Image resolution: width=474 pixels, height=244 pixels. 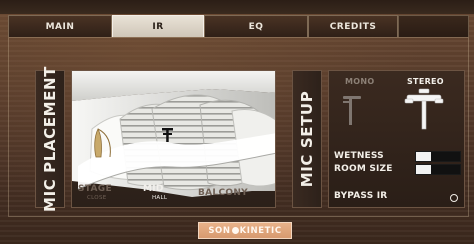 I want to click on tab-main: MAIN, so click(x=60, y=26).